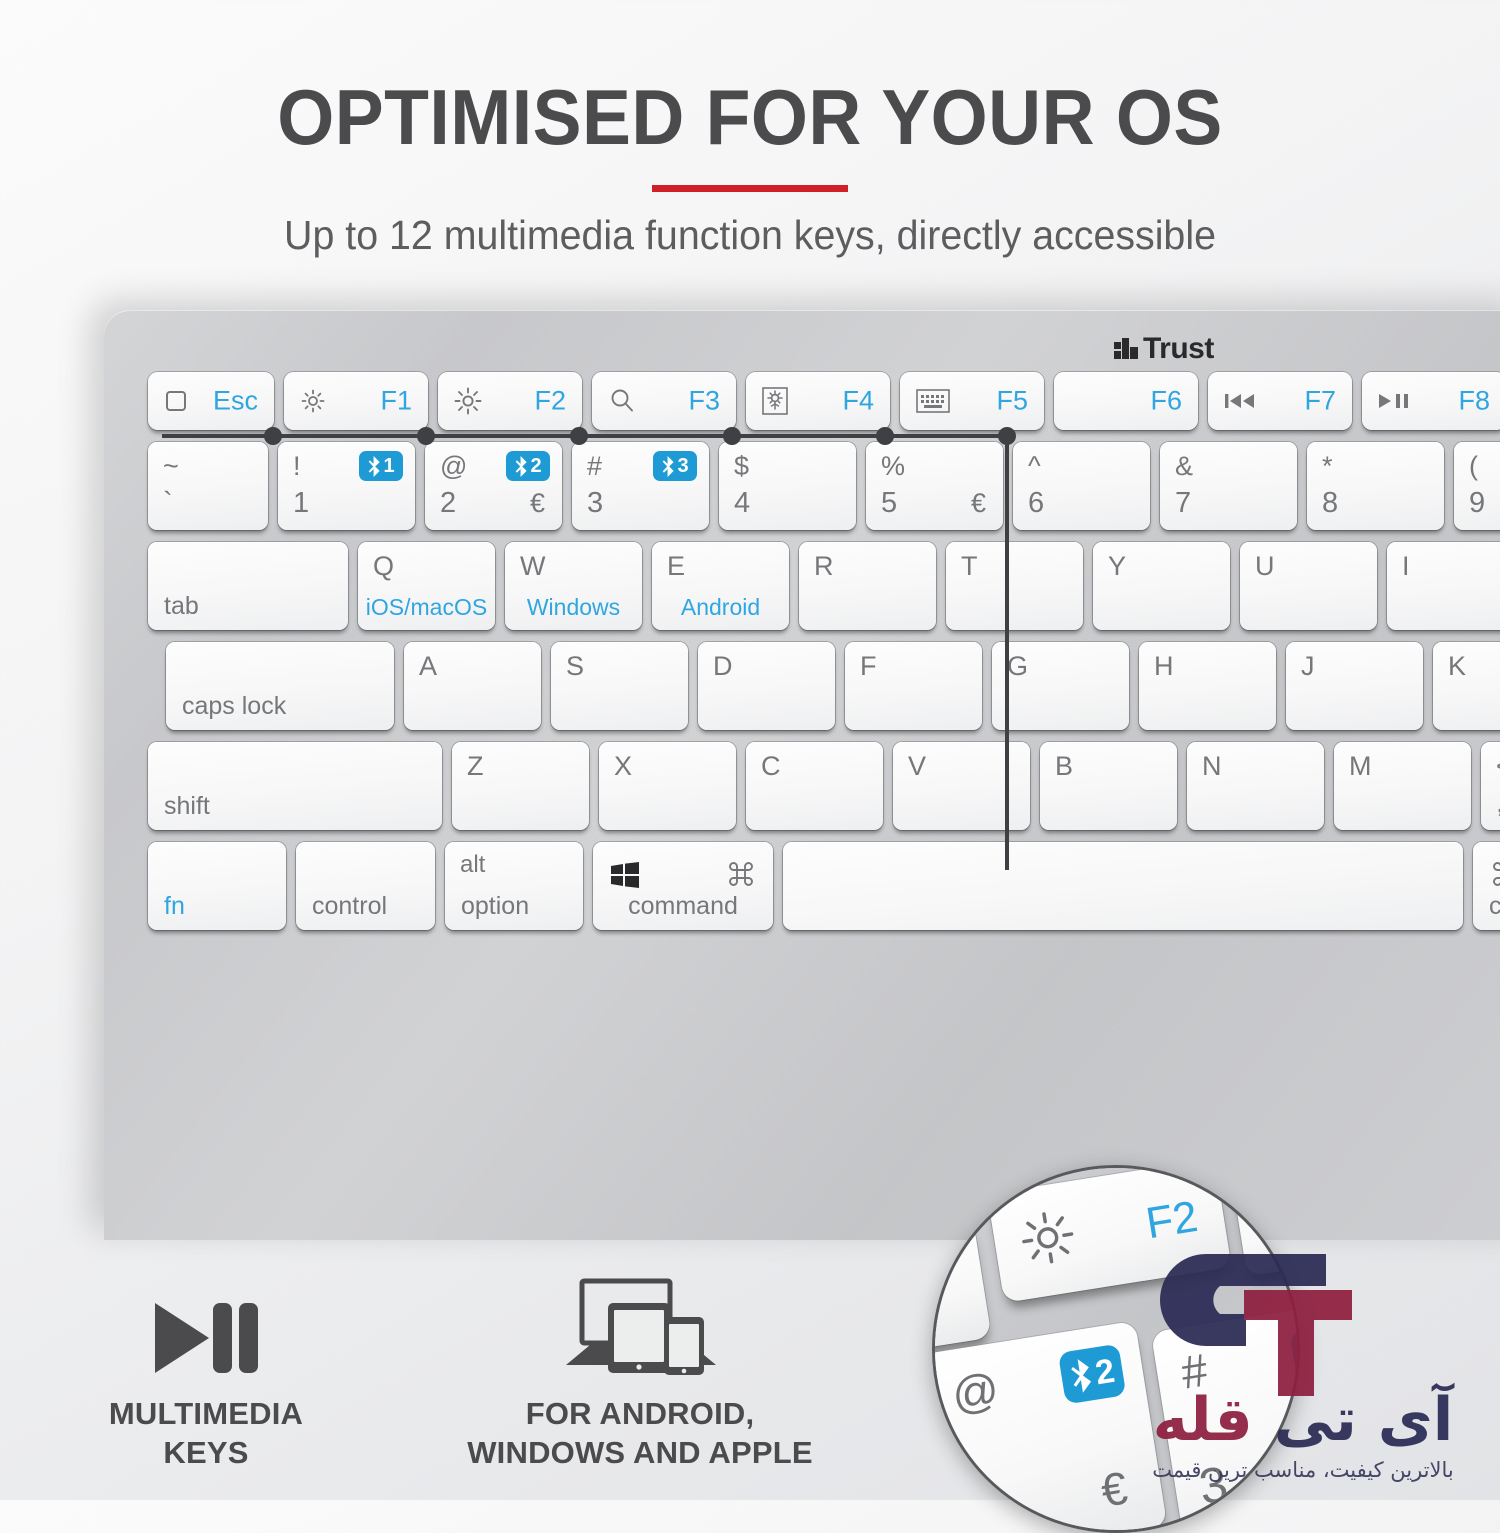  I want to click on key-label-caret: ^, so click(1034, 466).